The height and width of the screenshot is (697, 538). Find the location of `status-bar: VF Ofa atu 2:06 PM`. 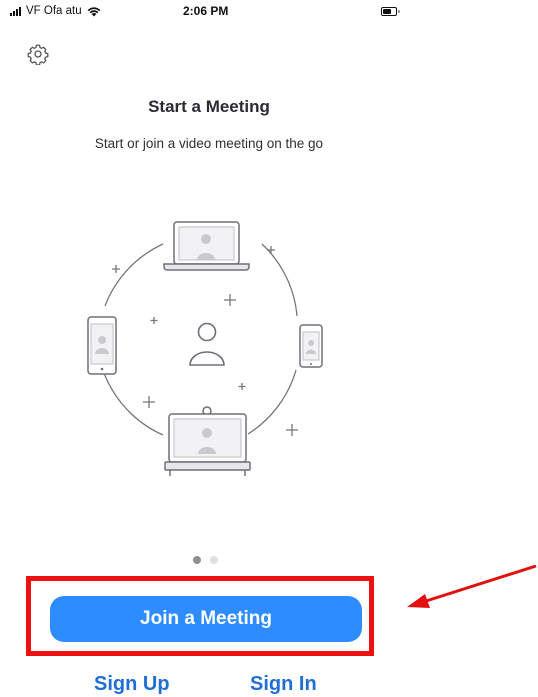

status-bar: VF Ofa atu 2:06 PM is located at coordinates (269, 12).